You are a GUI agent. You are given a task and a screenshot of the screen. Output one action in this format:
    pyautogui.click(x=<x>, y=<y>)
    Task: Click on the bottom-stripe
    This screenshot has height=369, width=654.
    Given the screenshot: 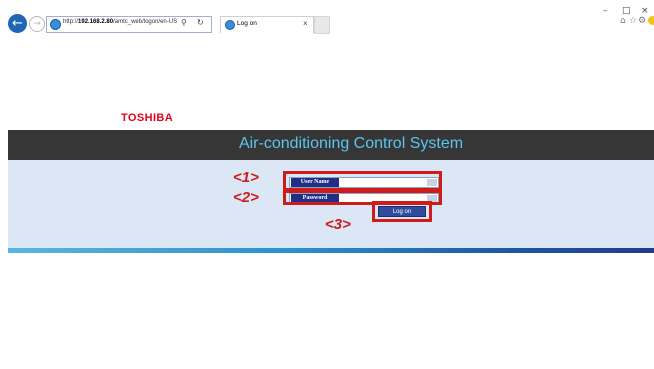 What is the action you would take?
    pyautogui.click(x=331, y=250)
    